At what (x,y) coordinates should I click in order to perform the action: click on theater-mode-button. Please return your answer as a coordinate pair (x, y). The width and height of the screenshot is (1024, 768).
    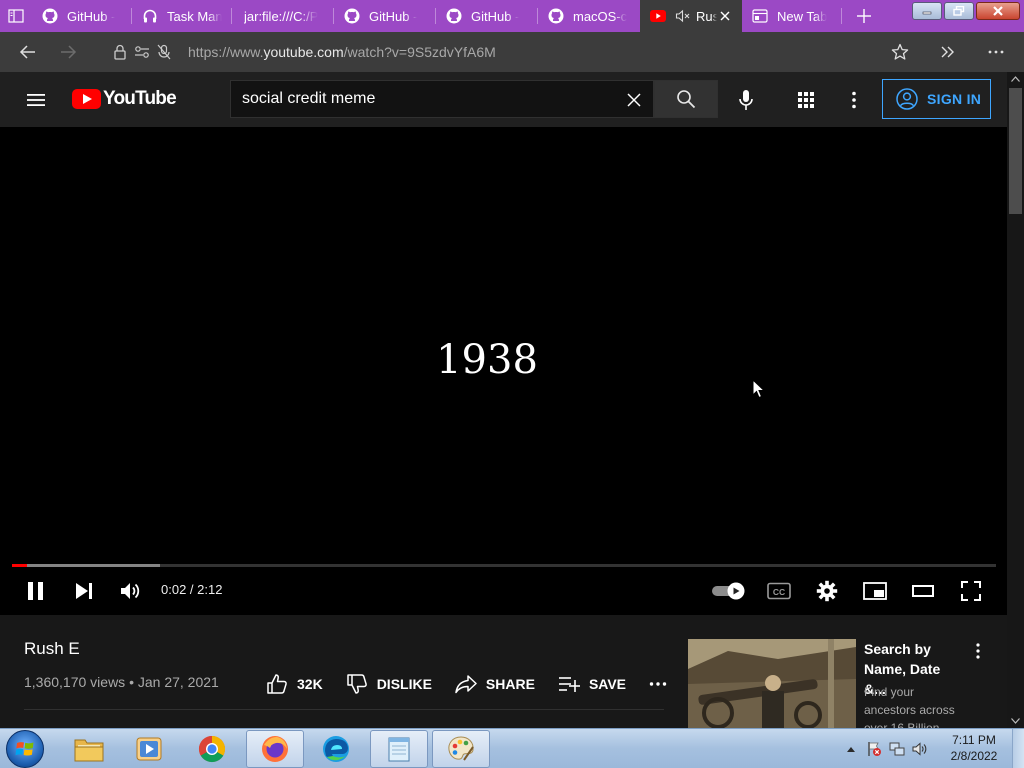
    Looking at the image, I should click on (923, 591).